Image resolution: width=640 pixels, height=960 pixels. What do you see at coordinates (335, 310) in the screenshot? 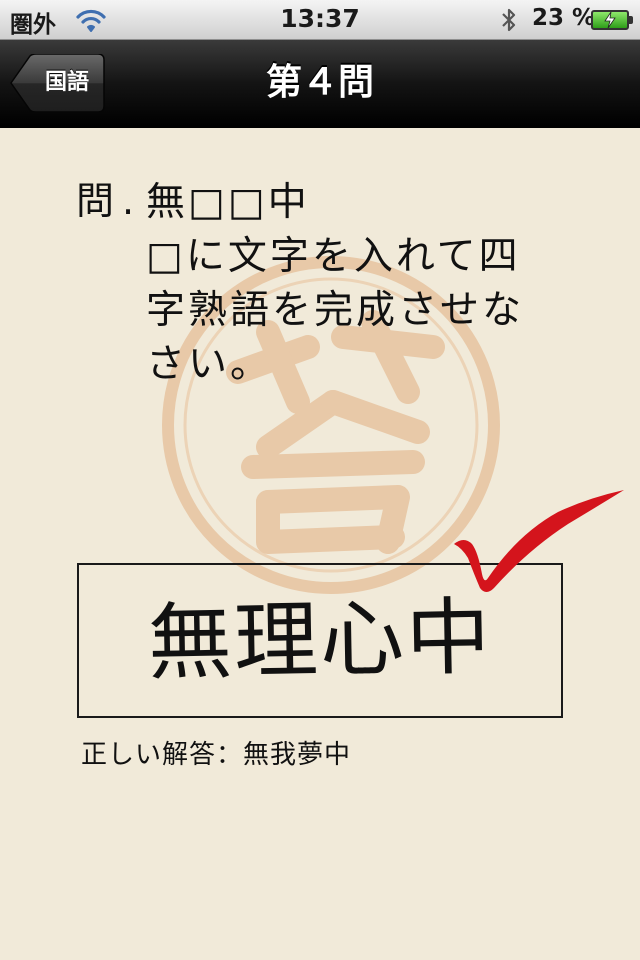
I see `question-line: 字熟語を完成させな` at bounding box center [335, 310].